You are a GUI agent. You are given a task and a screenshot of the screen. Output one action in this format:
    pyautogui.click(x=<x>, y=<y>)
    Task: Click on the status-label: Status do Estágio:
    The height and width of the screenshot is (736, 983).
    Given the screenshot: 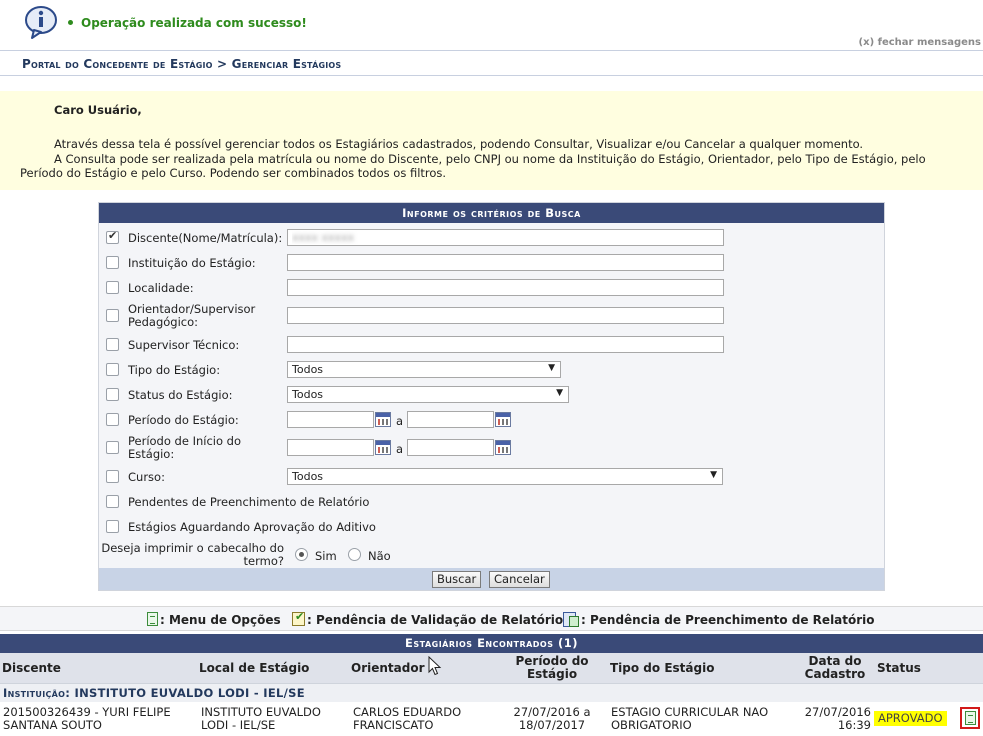 What is the action you would take?
    pyautogui.click(x=180, y=395)
    